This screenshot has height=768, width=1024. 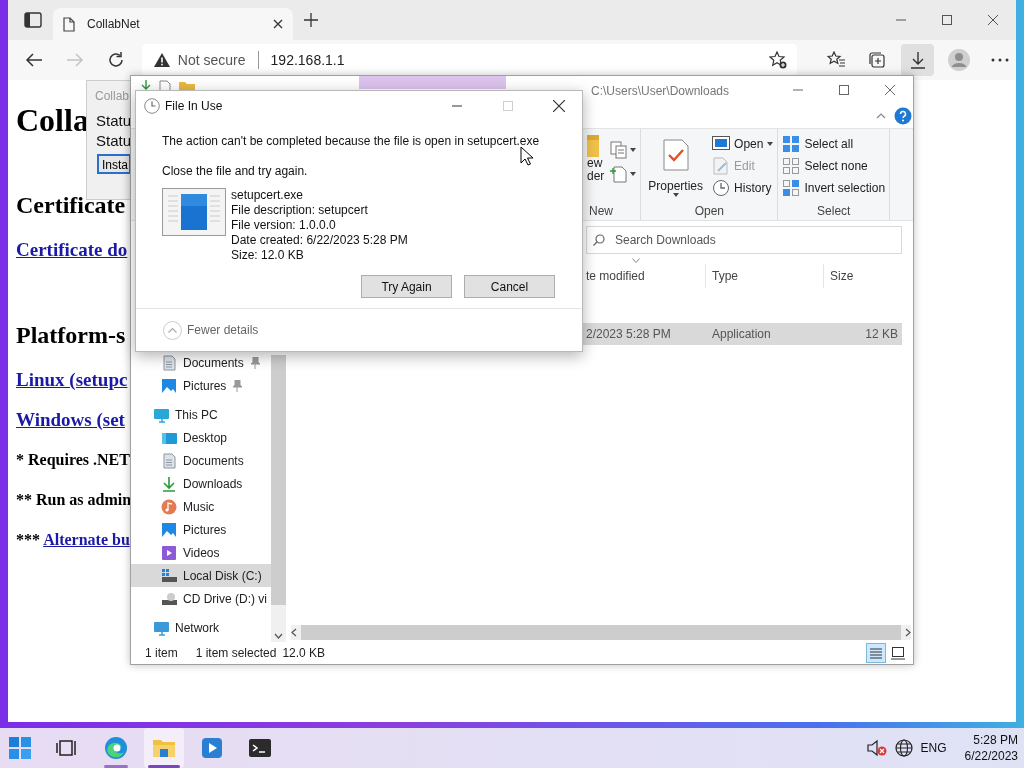 What do you see at coordinates (999, 60) in the screenshot?
I see `more-icon` at bounding box center [999, 60].